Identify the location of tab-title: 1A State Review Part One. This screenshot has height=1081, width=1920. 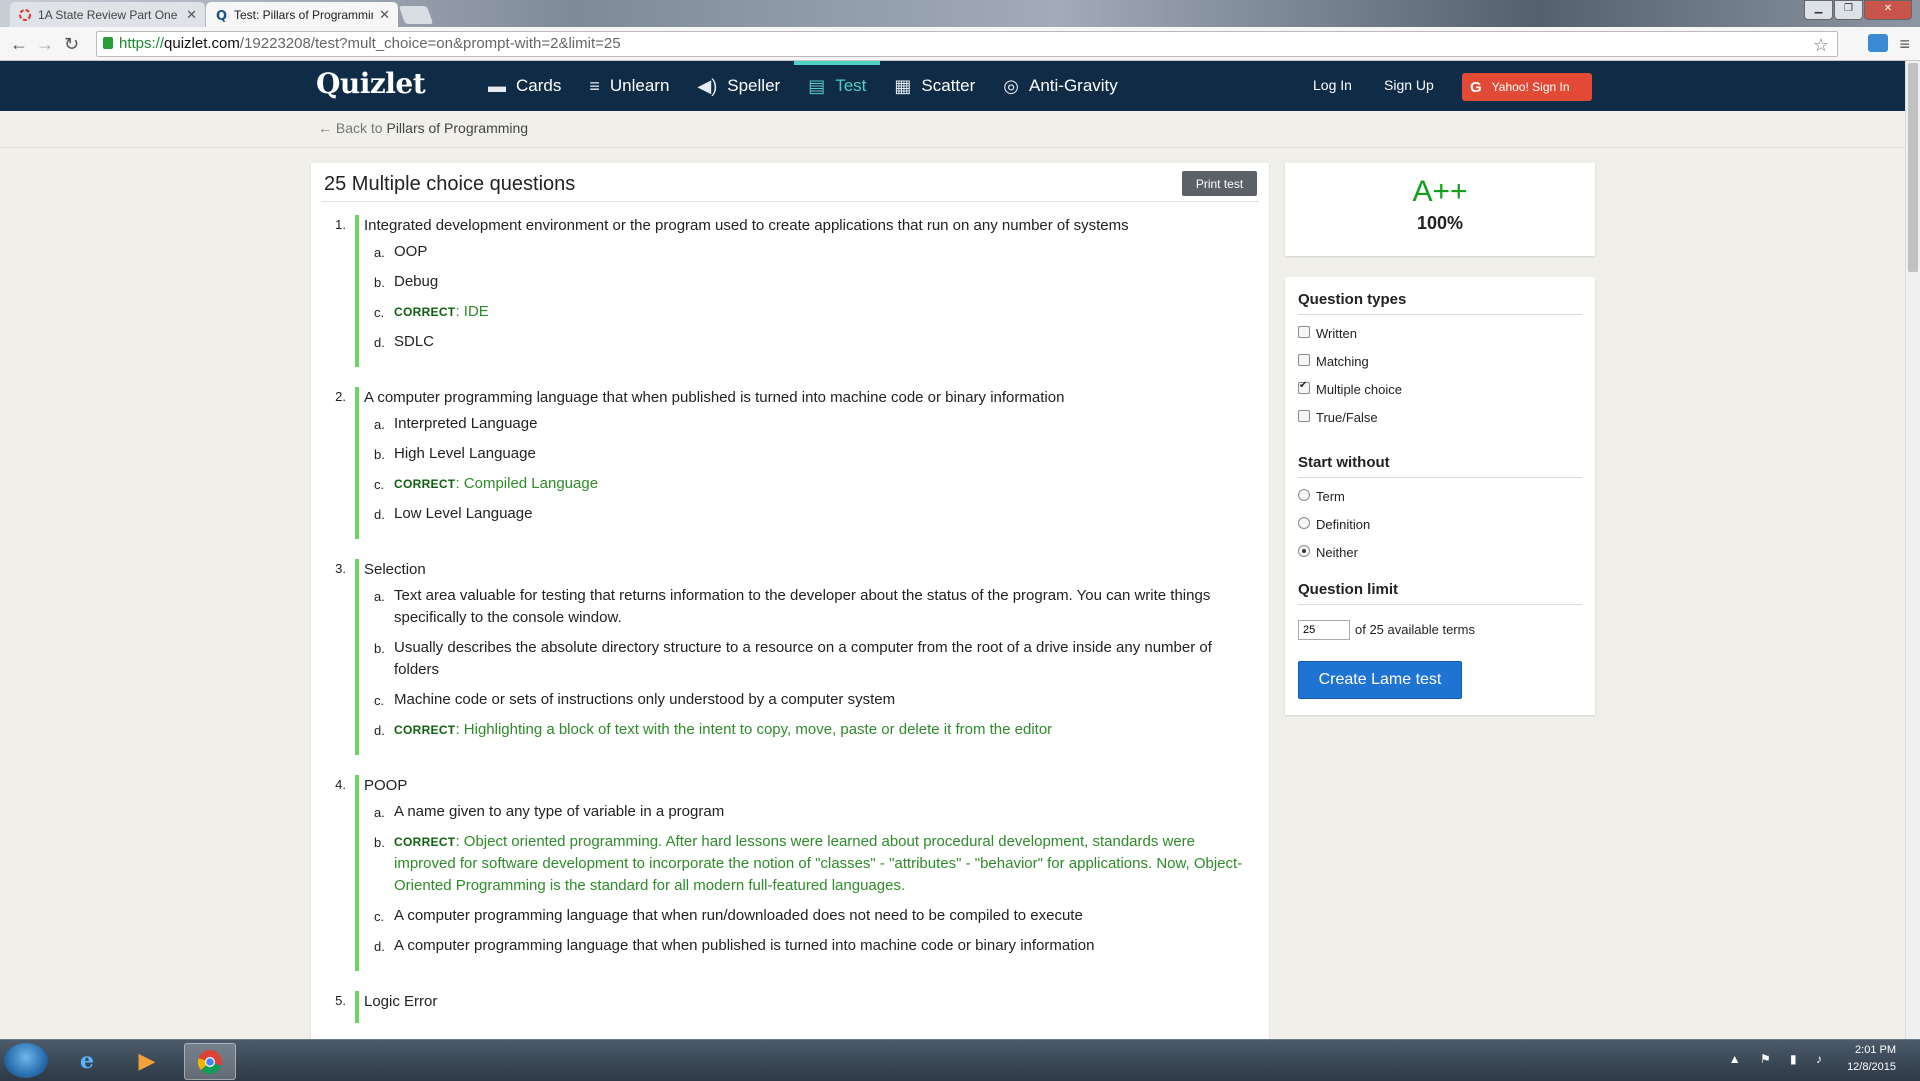
(108, 14).